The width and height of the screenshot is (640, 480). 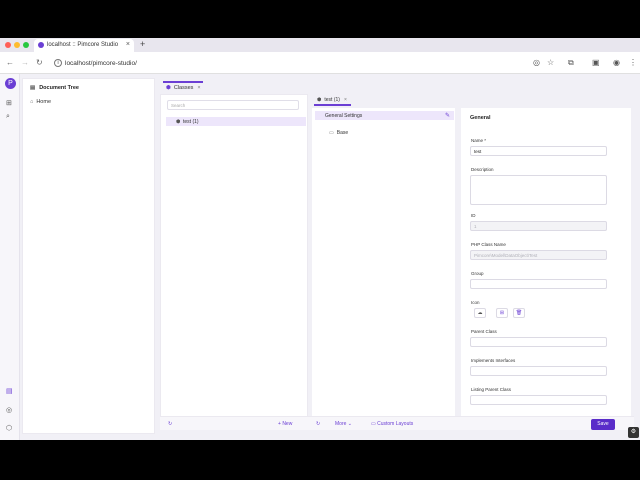 I want to click on parent-class-field, so click(x=538, y=342).